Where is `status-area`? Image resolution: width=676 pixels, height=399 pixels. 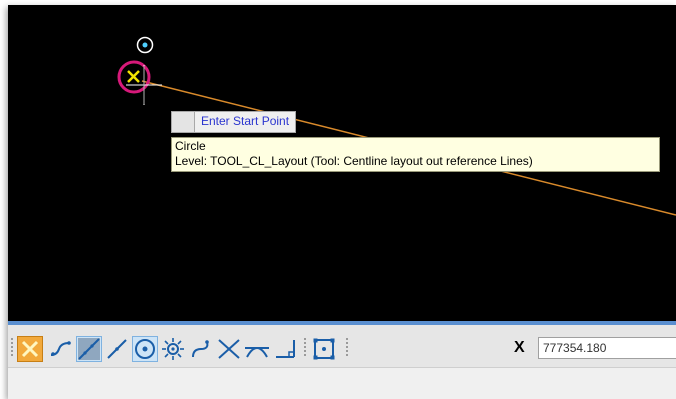 status-area is located at coordinates (342, 383).